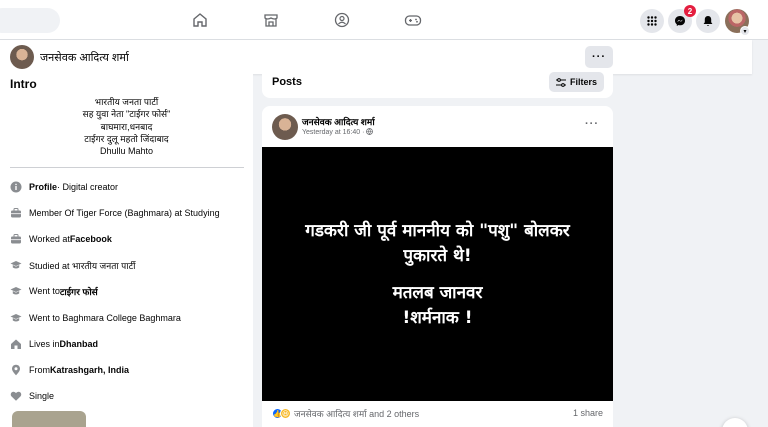 This screenshot has width=768, height=427. I want to click on intro-item-education: Went to Baghmara College Baghmara, so click(95, 318).